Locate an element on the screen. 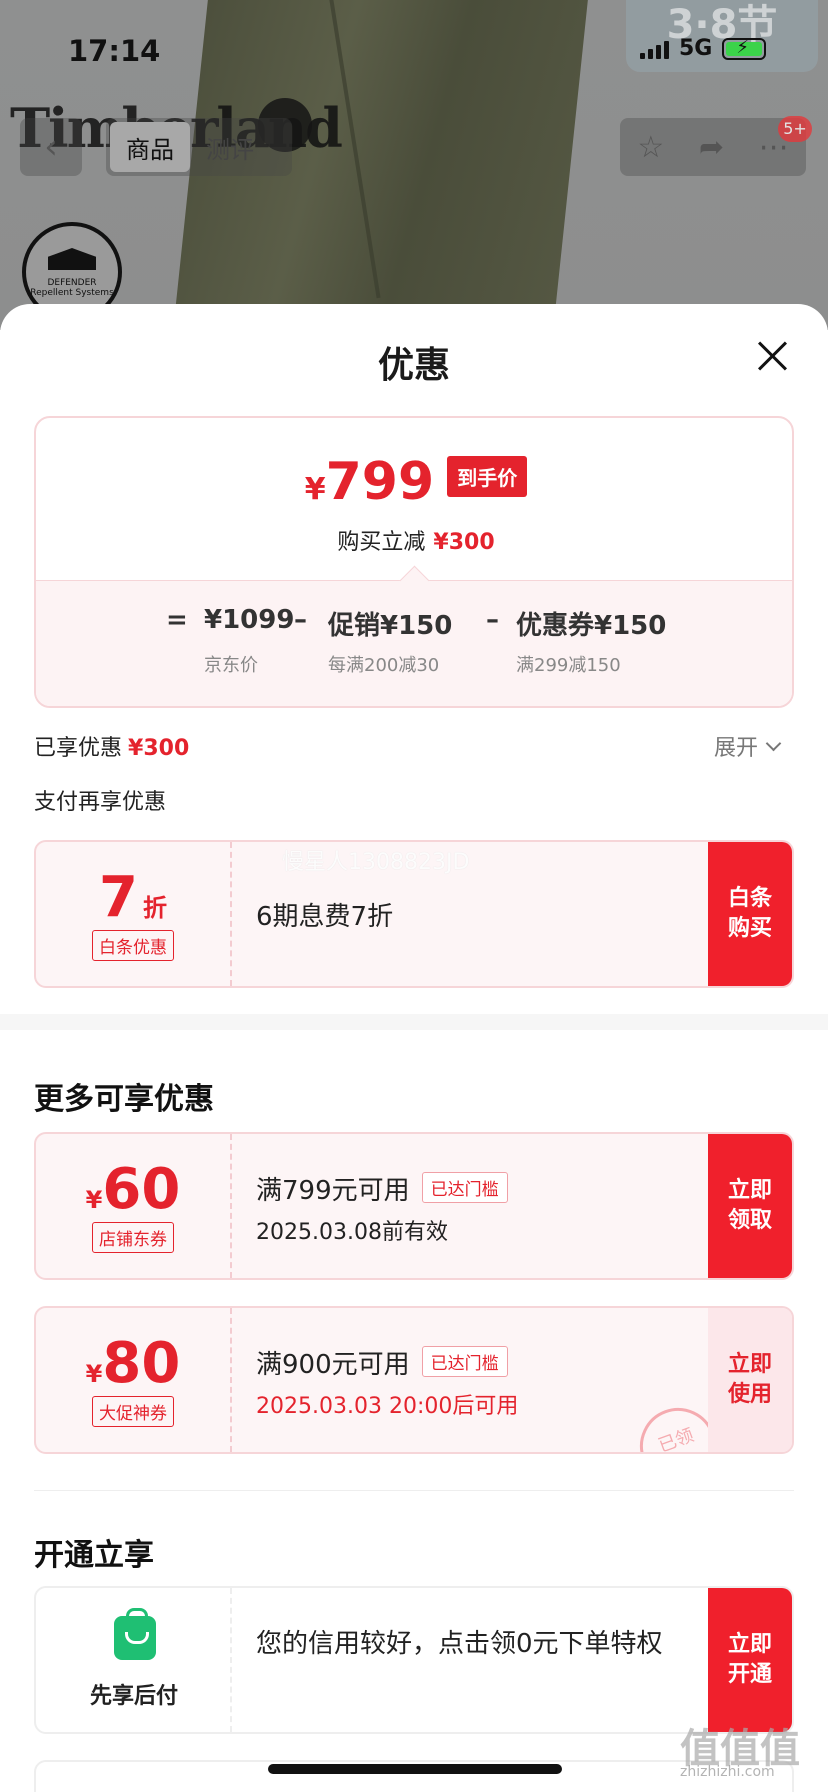 The height and width of the screenshot is (1792, 828). use-coupon-button: 立即使用 is located at coordinates (750, 1380).